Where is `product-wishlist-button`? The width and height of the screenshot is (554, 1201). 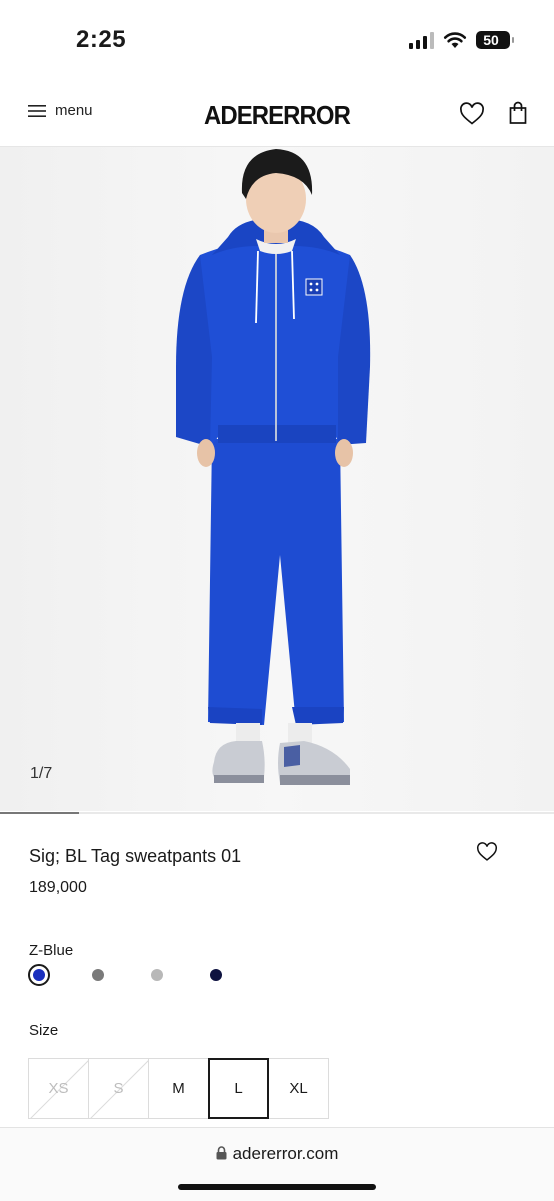 product-wishlist-button is located at coordinates (487, 854).